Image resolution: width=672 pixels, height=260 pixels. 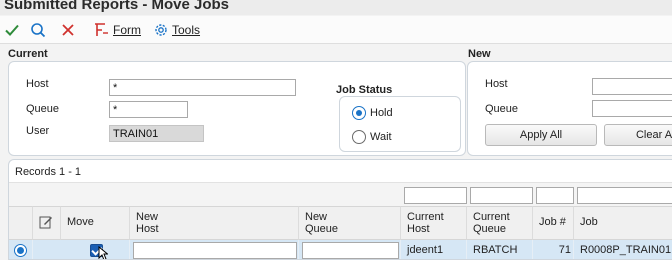 I want to click on toolbar: Form Tools, so click(x=336, y=30).